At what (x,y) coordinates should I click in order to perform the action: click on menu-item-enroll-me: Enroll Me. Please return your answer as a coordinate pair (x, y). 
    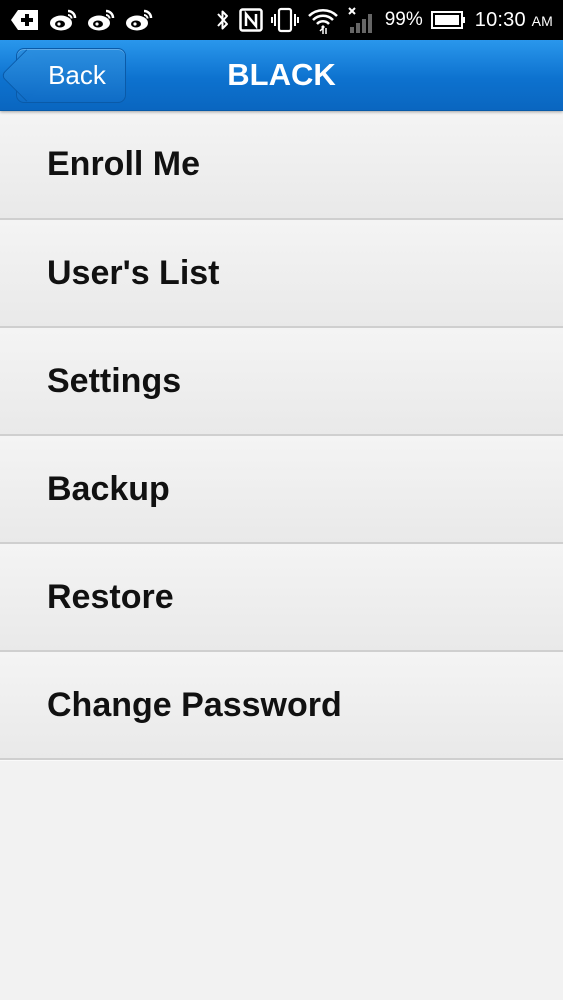
    Looking at the image, I should click on (281, 165).